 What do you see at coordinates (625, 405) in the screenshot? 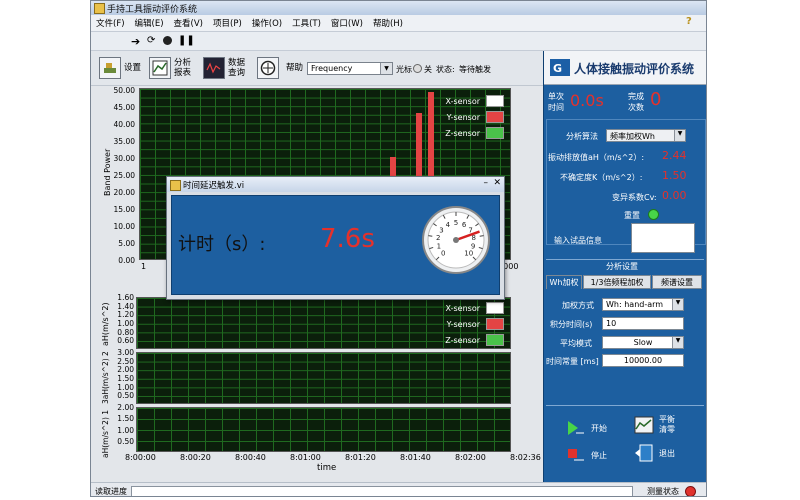
I see `button-divider` at bounding box center [625, 405].